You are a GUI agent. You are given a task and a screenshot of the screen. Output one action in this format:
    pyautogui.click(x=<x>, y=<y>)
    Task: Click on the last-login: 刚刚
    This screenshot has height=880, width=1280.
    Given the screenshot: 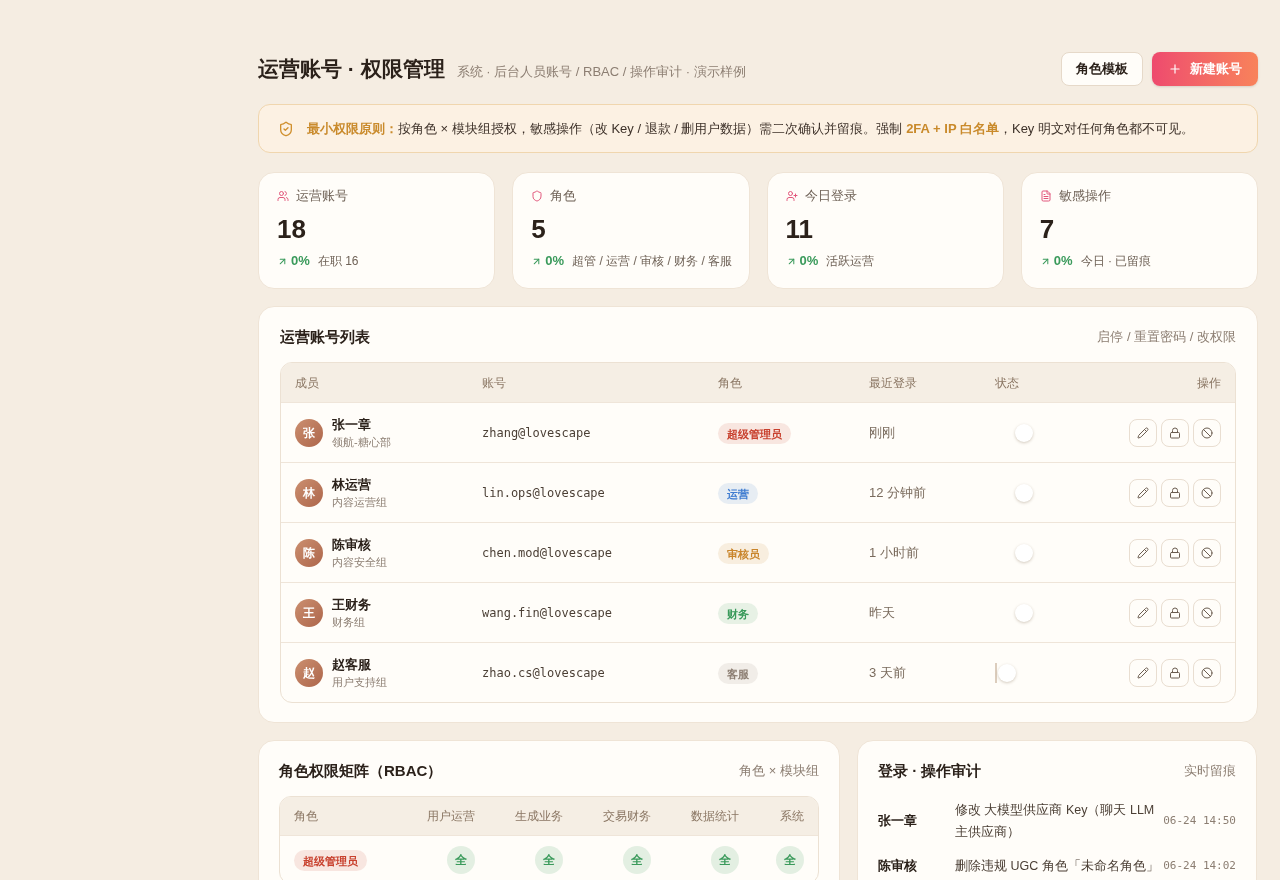 What is the action you would take?
    pyautogui.click(x=882, y=432)
    